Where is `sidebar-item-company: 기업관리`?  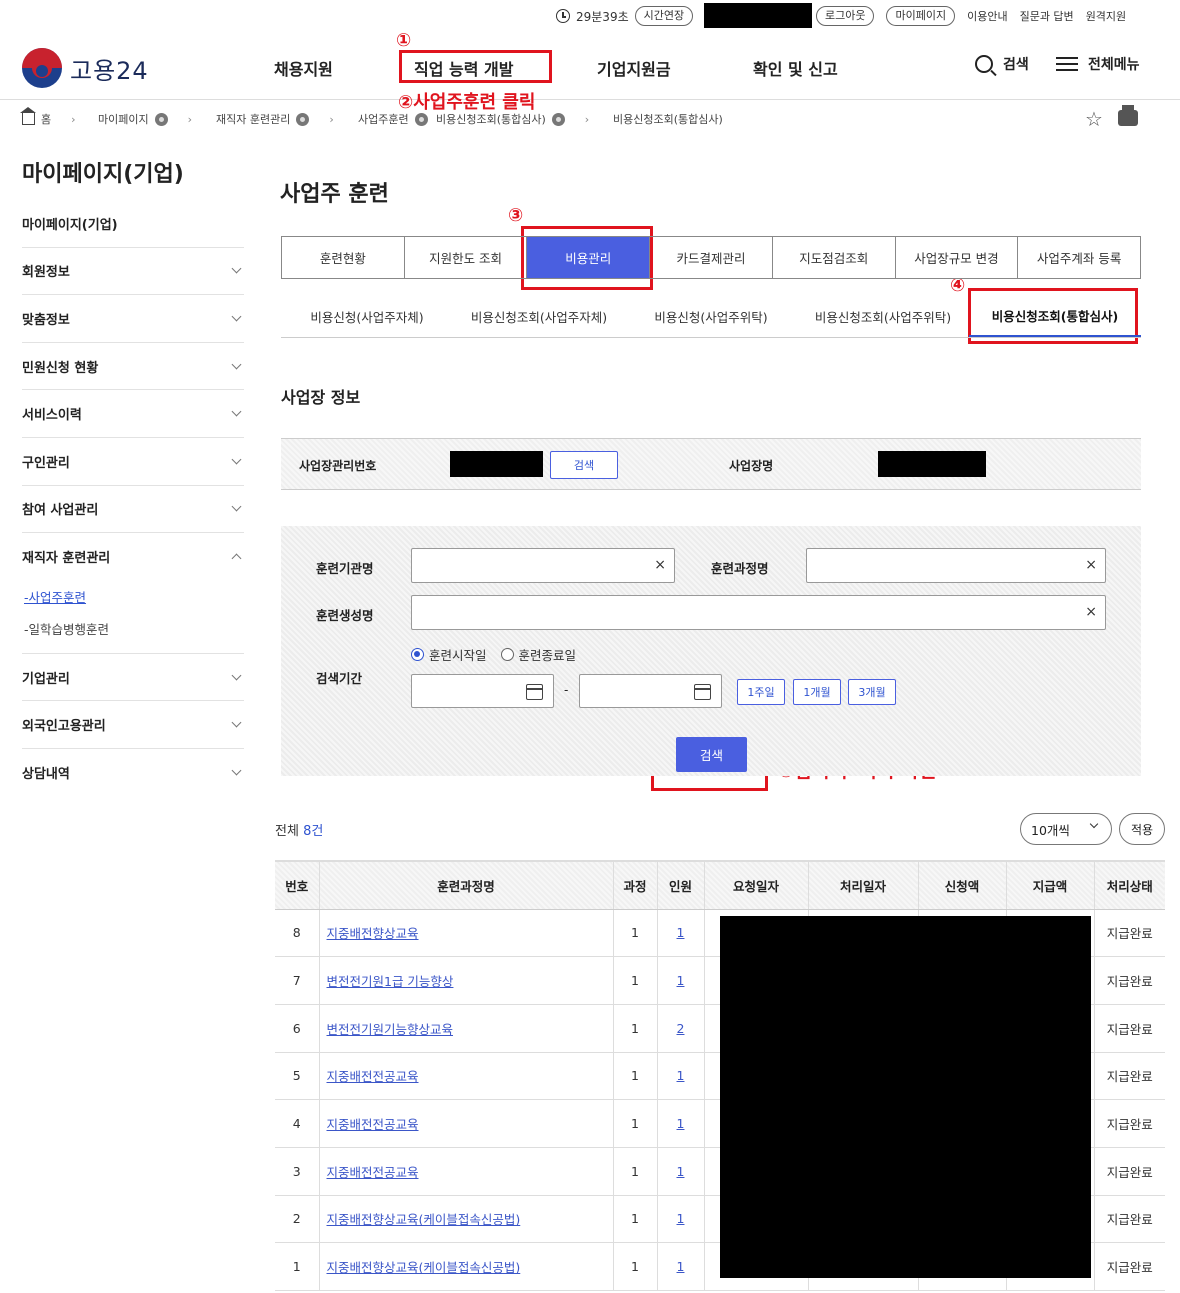
sidebar-item-company: 기업관리 is located at coordinates (133, 678).